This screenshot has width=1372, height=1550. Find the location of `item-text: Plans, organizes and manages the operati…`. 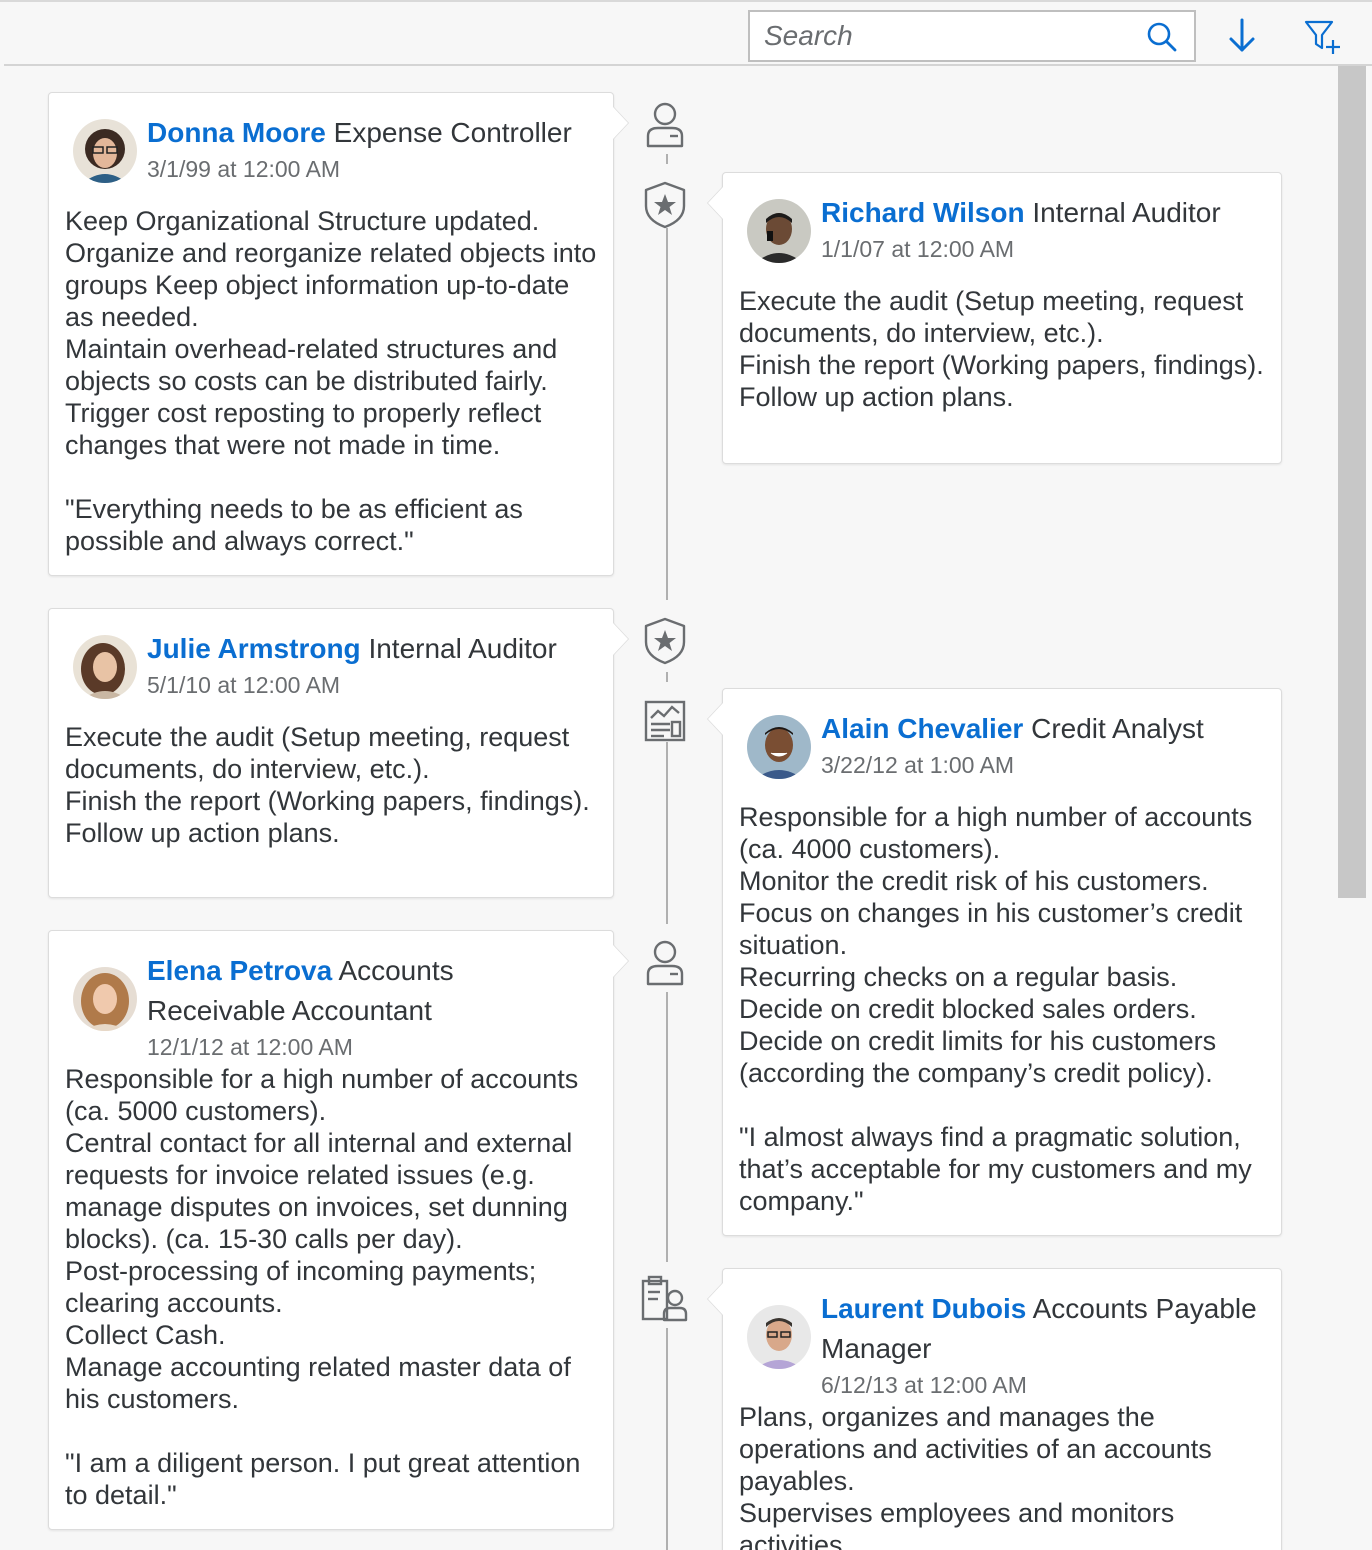

item-text: Plans, organizes and manages the operati… is located at coordinates (975, 1476).